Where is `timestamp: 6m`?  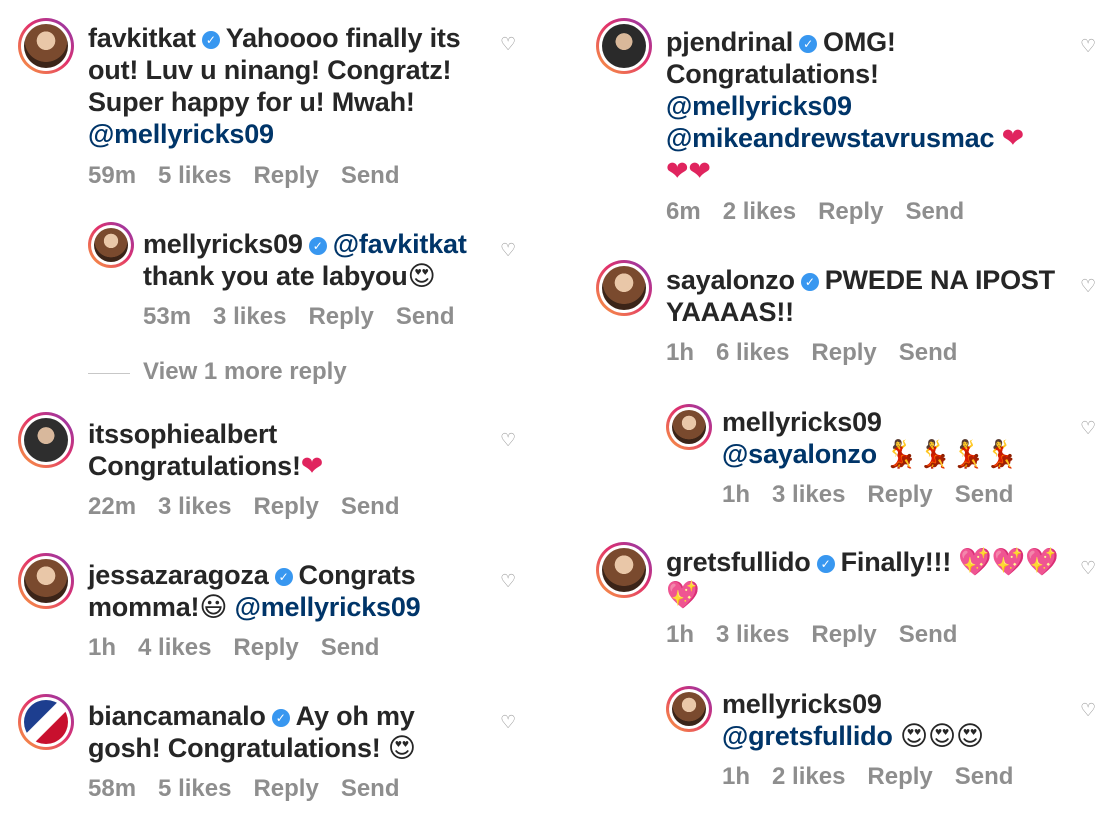 timestamp: 6m is located at coordinates (683, 211).